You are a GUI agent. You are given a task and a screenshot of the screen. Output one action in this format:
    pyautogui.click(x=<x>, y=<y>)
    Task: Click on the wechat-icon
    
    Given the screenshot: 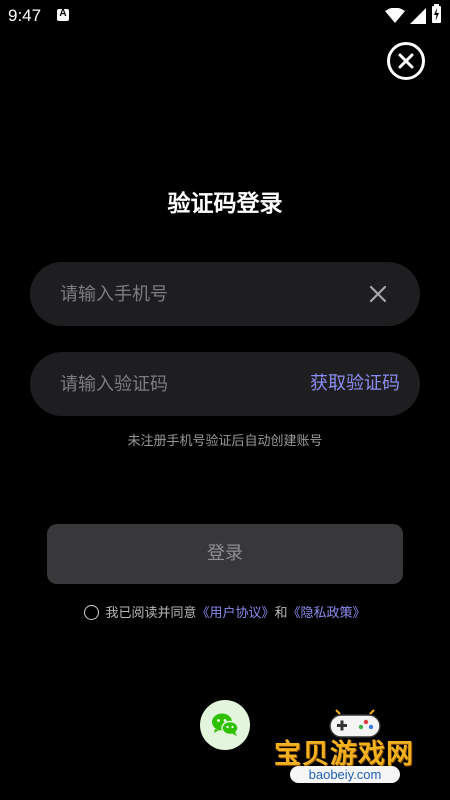 What is the action you would take?
    pyautogui.click(x=225, y=724)
    